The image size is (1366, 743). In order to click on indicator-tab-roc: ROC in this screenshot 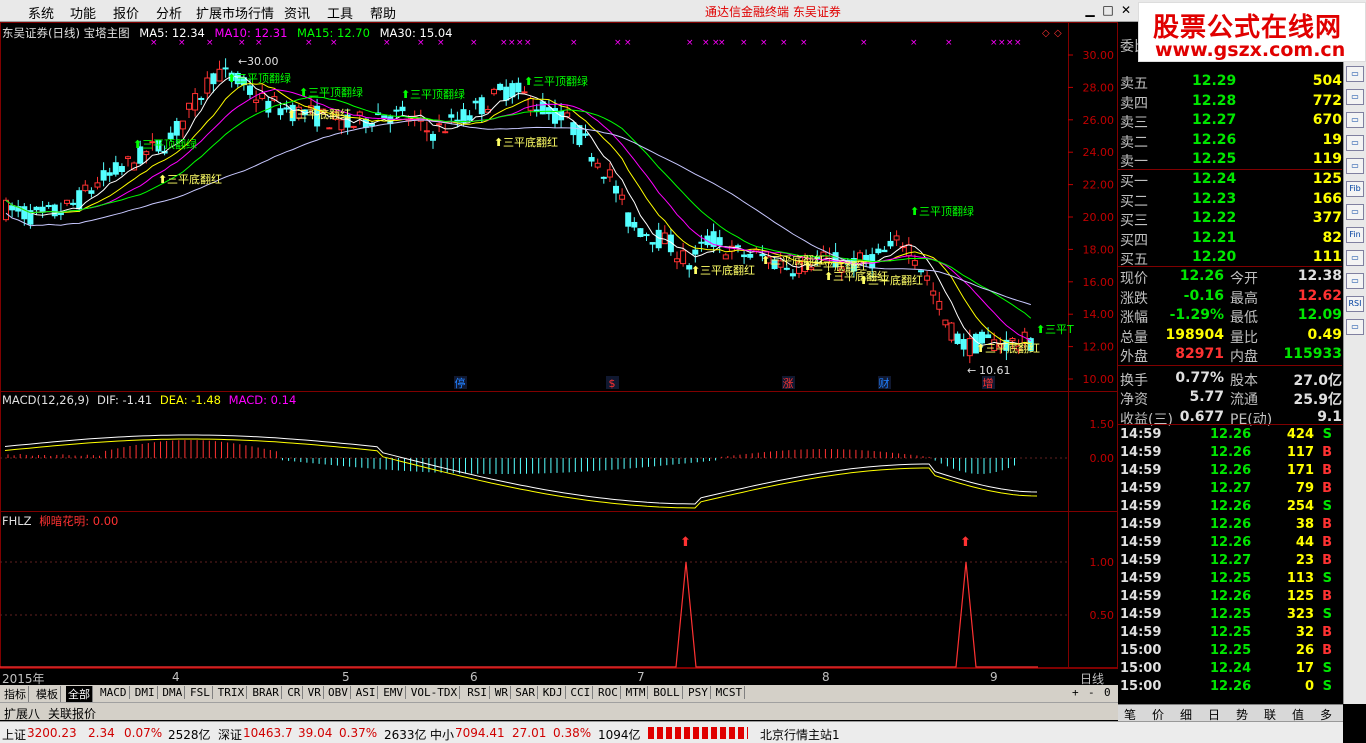, I will do `click(608, 692)`.